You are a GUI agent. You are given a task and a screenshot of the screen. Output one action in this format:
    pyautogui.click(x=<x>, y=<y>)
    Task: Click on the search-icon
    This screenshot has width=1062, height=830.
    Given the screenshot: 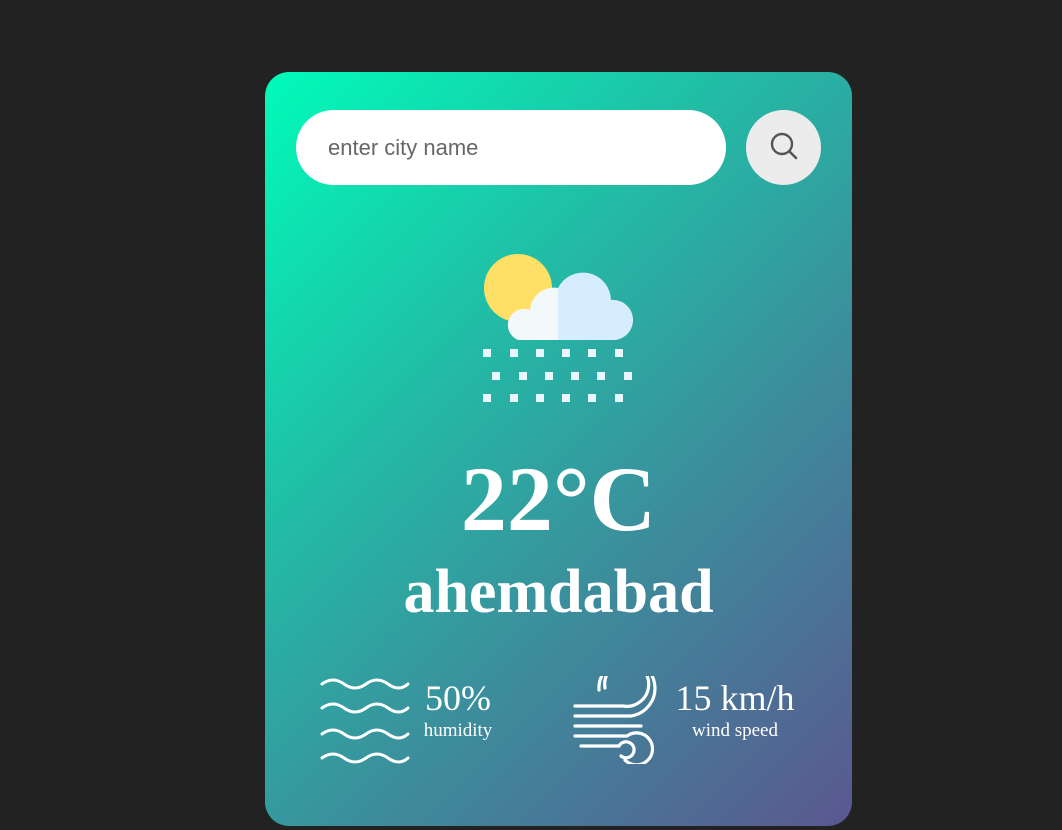 What is the action you would take?
    pyautogui.click(x=784, y=147)
    